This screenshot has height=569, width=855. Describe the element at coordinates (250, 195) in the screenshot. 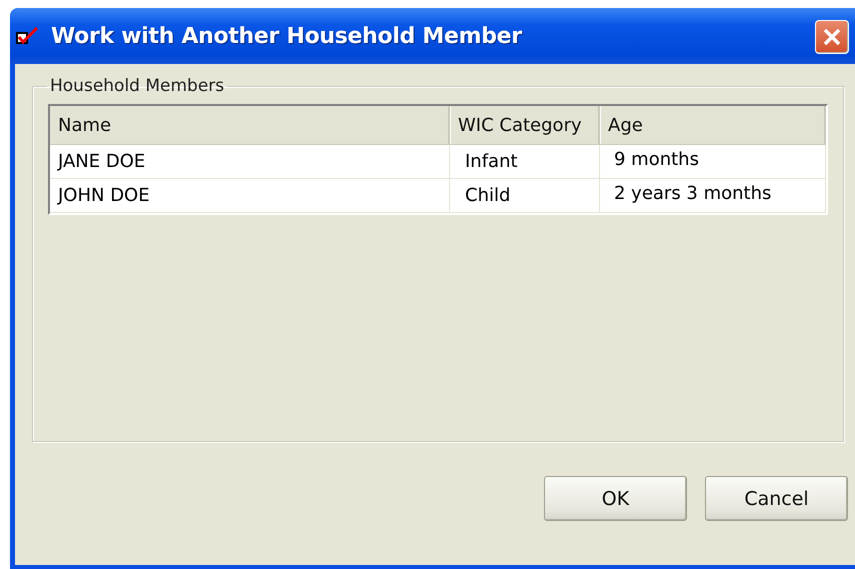

I see `table-cell: JOHN DOE` at that location.